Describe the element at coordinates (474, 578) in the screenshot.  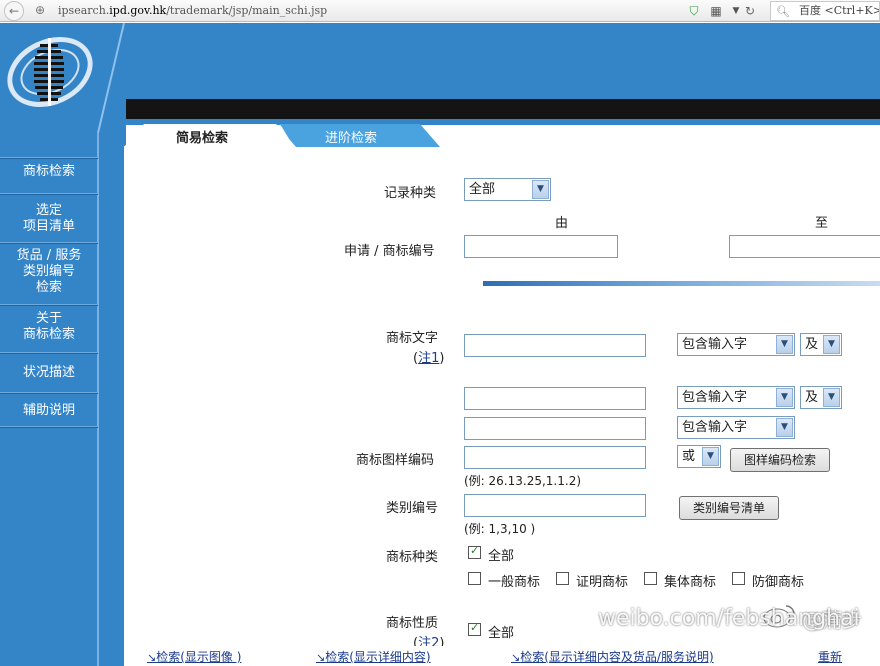
I see `mark-type-general-checkbox` at that location.